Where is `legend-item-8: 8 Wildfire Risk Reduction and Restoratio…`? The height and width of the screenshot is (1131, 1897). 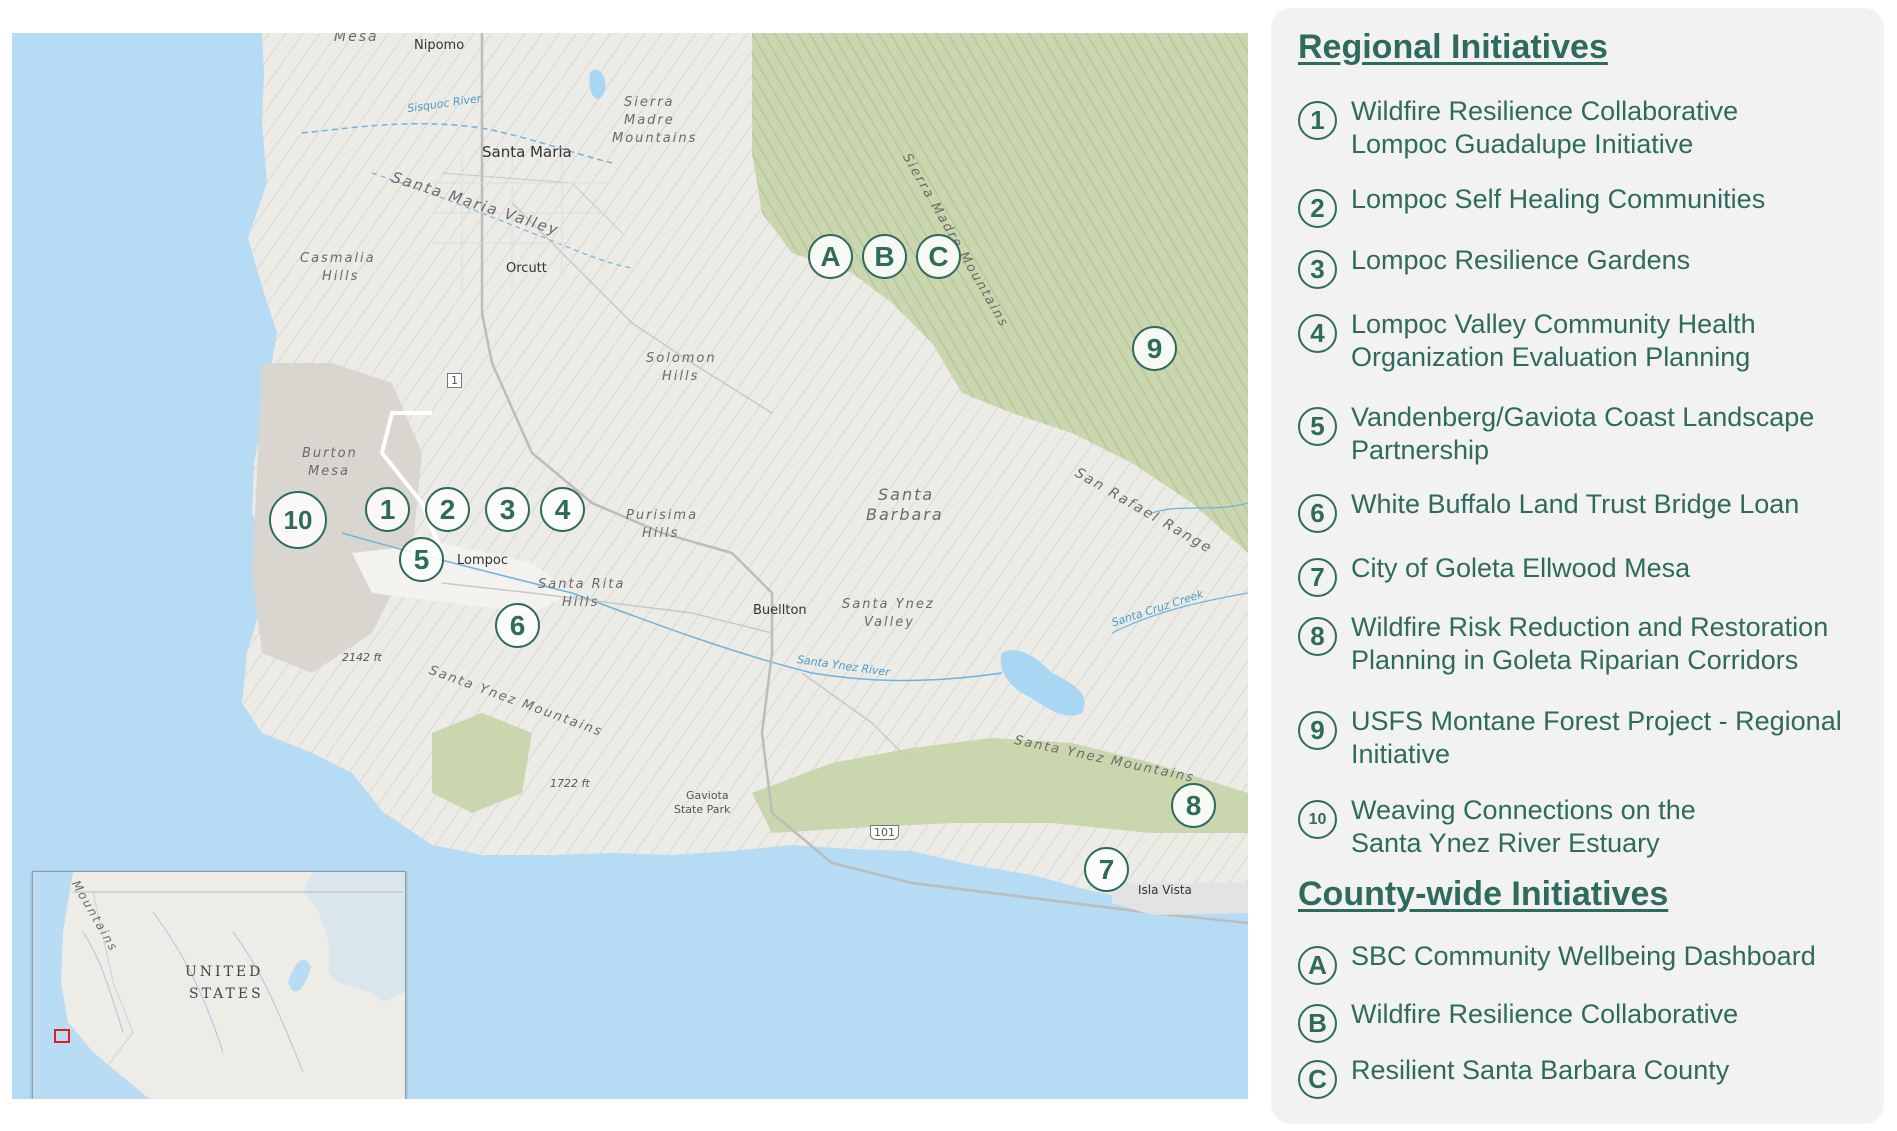
legend-item-8: 8 Wildfire Risk Reduction and Restoratio… is located at coordinates (1584, 644).